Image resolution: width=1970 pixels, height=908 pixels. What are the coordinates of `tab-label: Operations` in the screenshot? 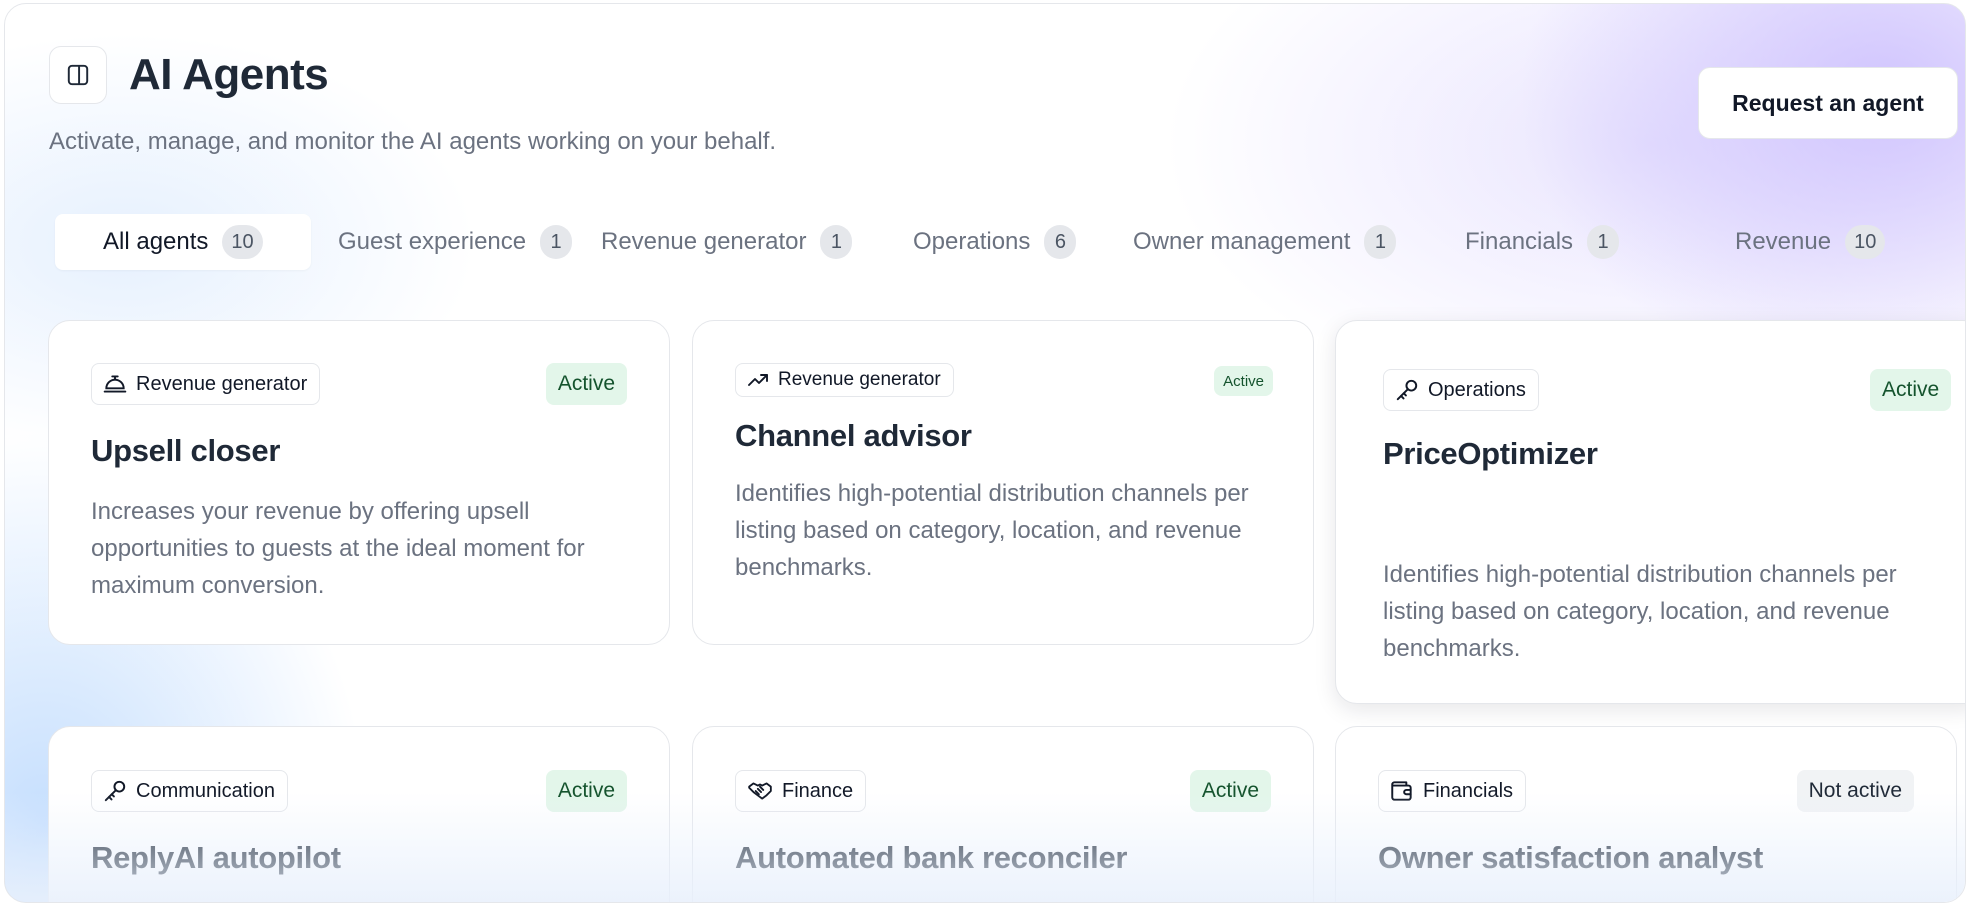 It's located at (972, 241).